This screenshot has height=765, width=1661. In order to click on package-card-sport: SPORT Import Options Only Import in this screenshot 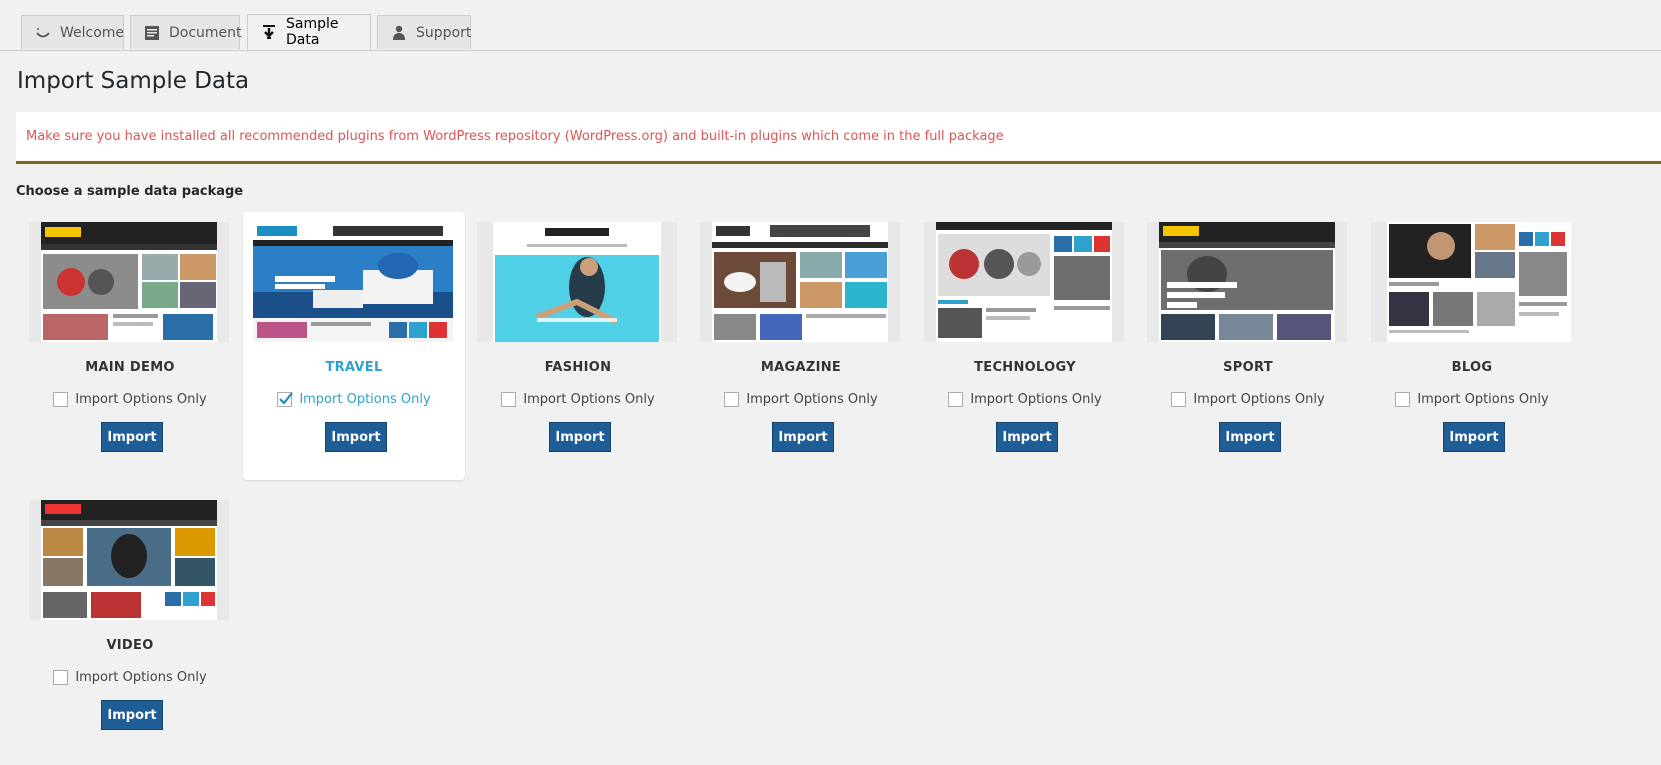, I will do `click(1248, 346)`.